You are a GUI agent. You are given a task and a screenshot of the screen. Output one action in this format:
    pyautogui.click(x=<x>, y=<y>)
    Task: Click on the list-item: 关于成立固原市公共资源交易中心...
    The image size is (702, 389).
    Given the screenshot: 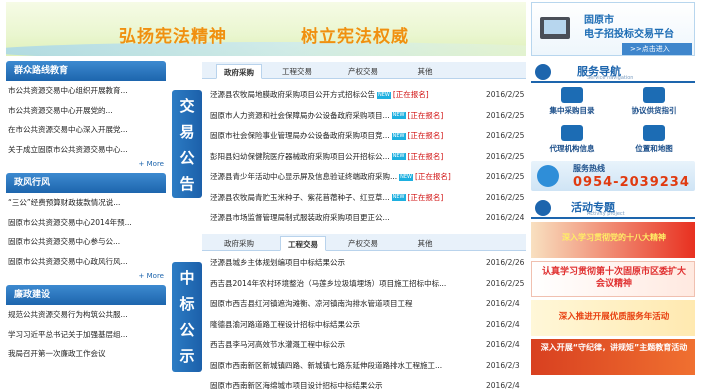 What is the action you would take?
    pyautogui.click(x=86, y=150)
    